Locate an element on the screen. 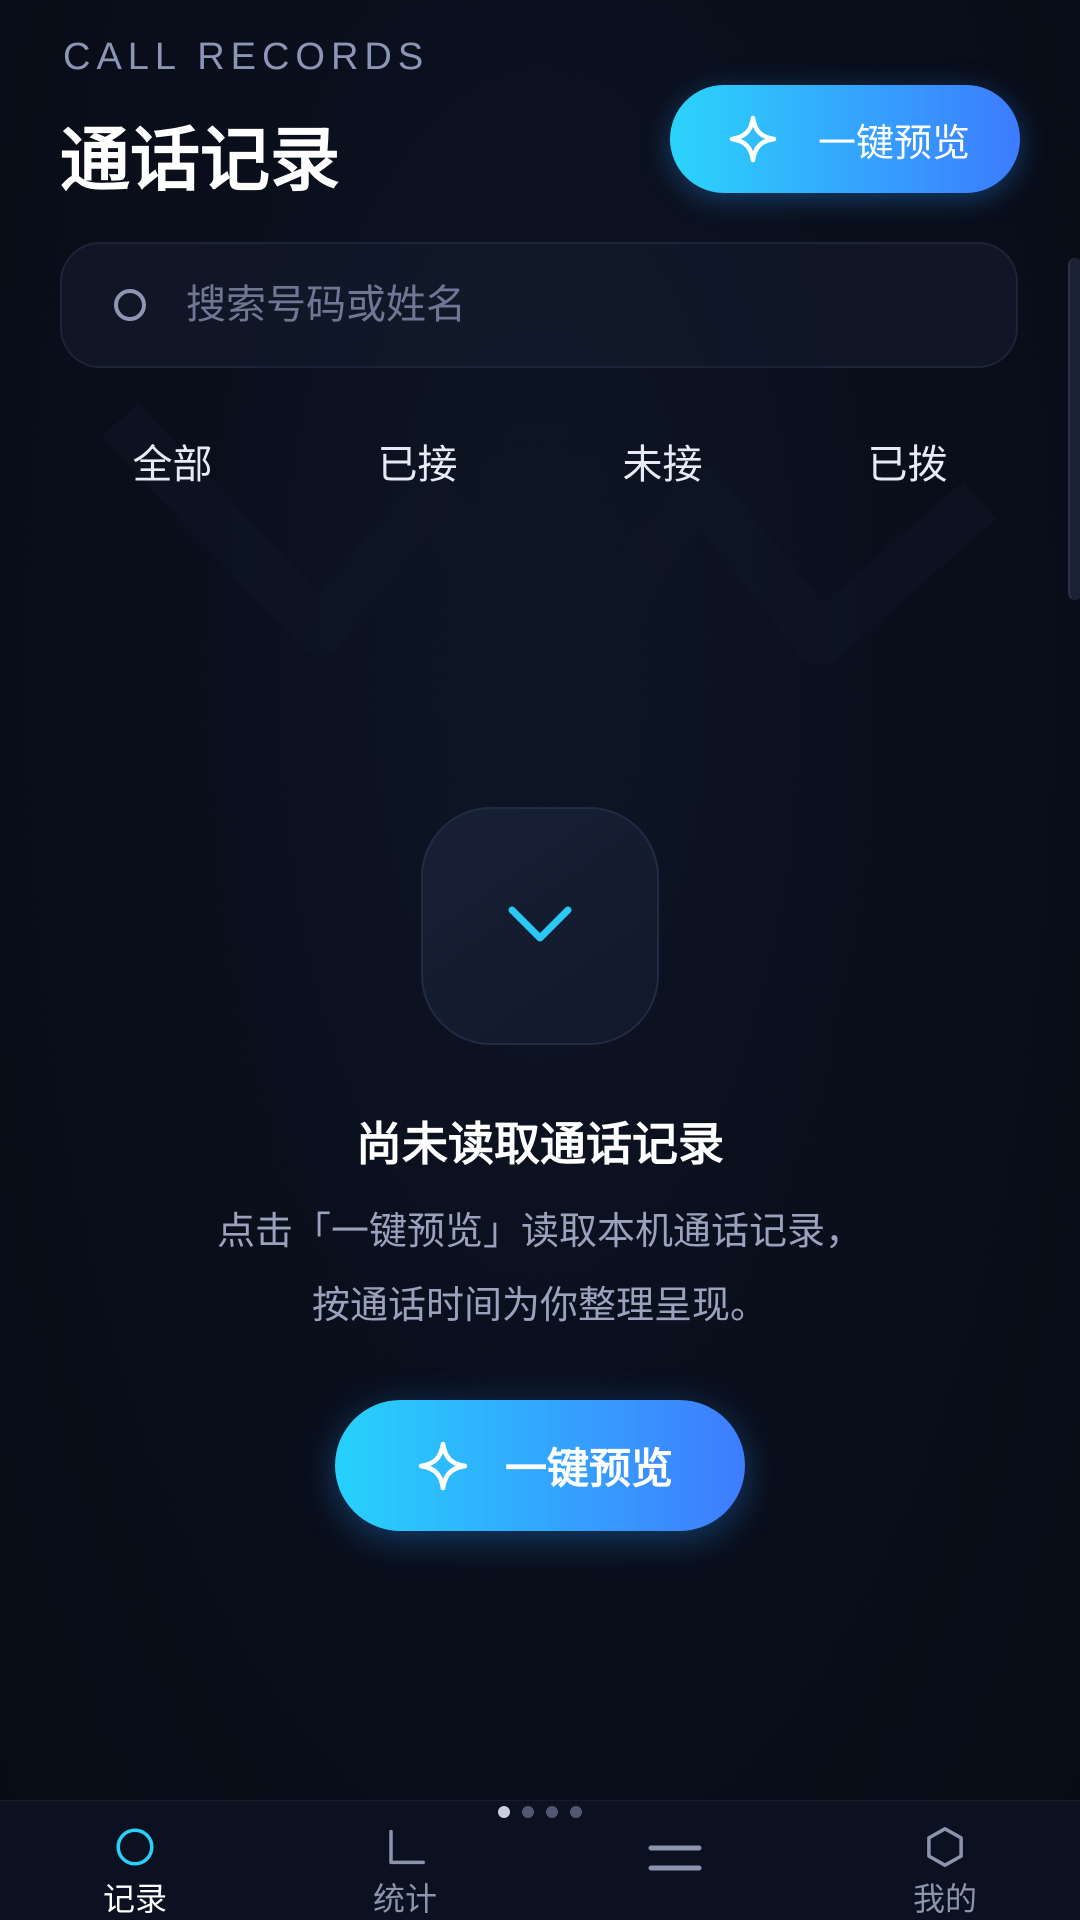  empty-state-icon-box is located at coordinates (540, 926).